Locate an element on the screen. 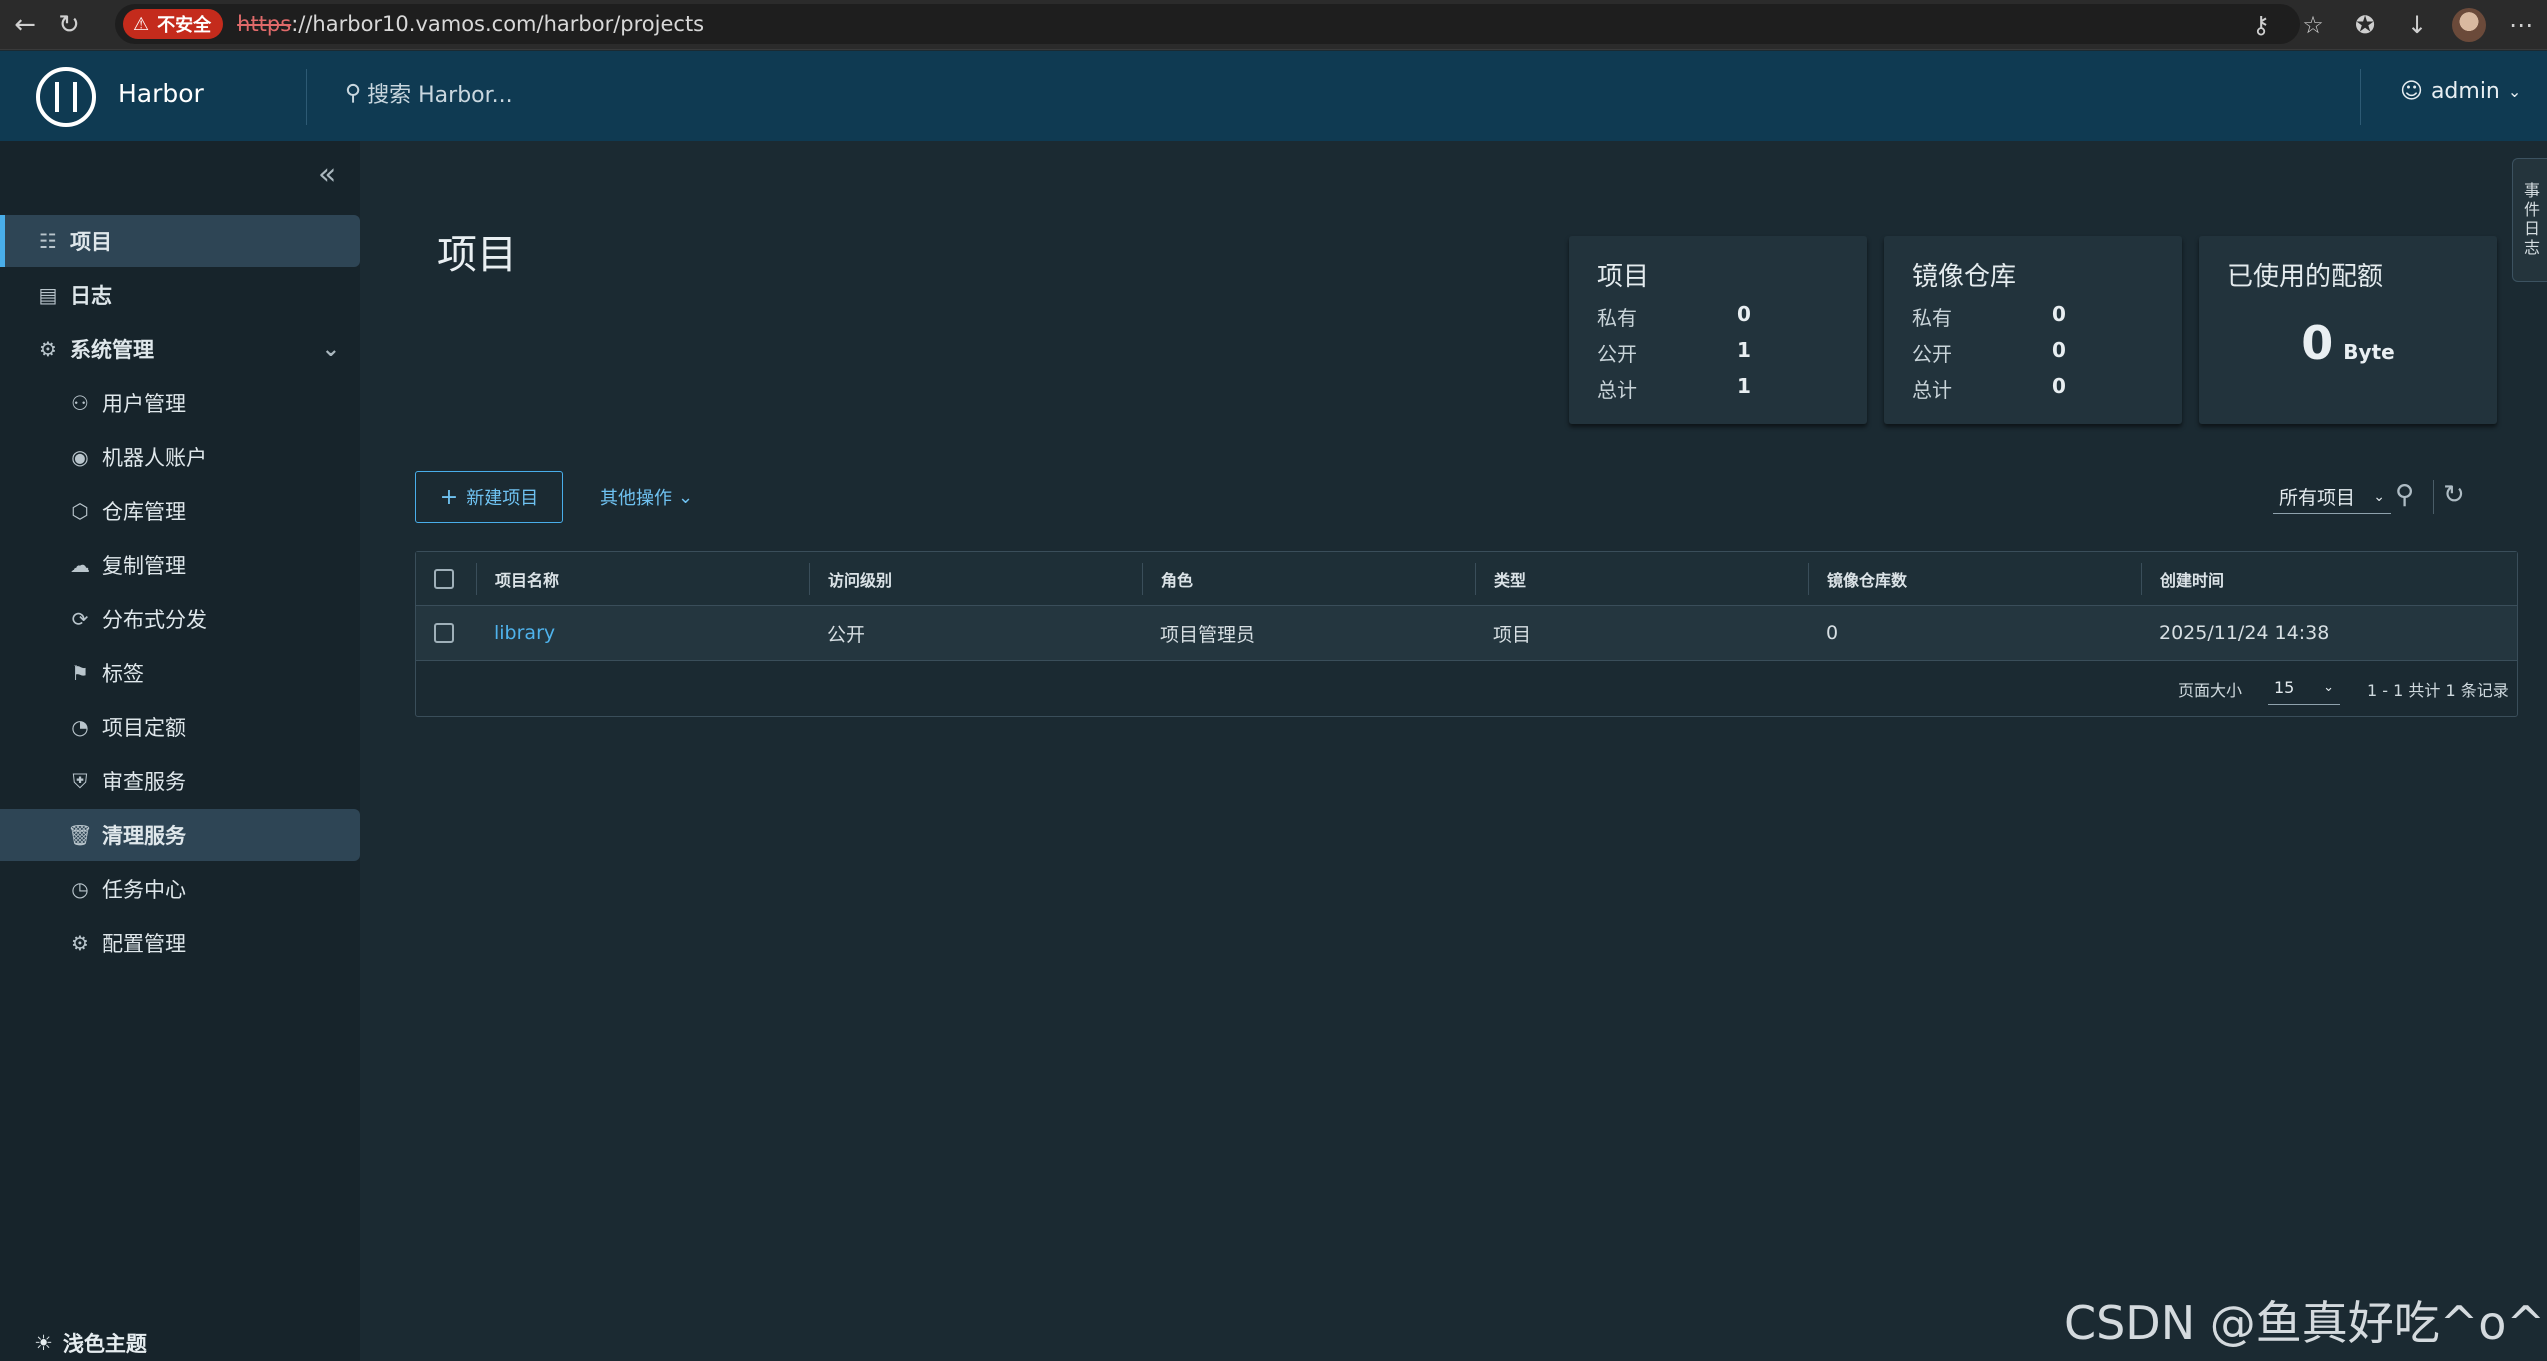 The image size is (2547, 1361). menu-icon: ⋯ is located at coordinates (2521, 25).